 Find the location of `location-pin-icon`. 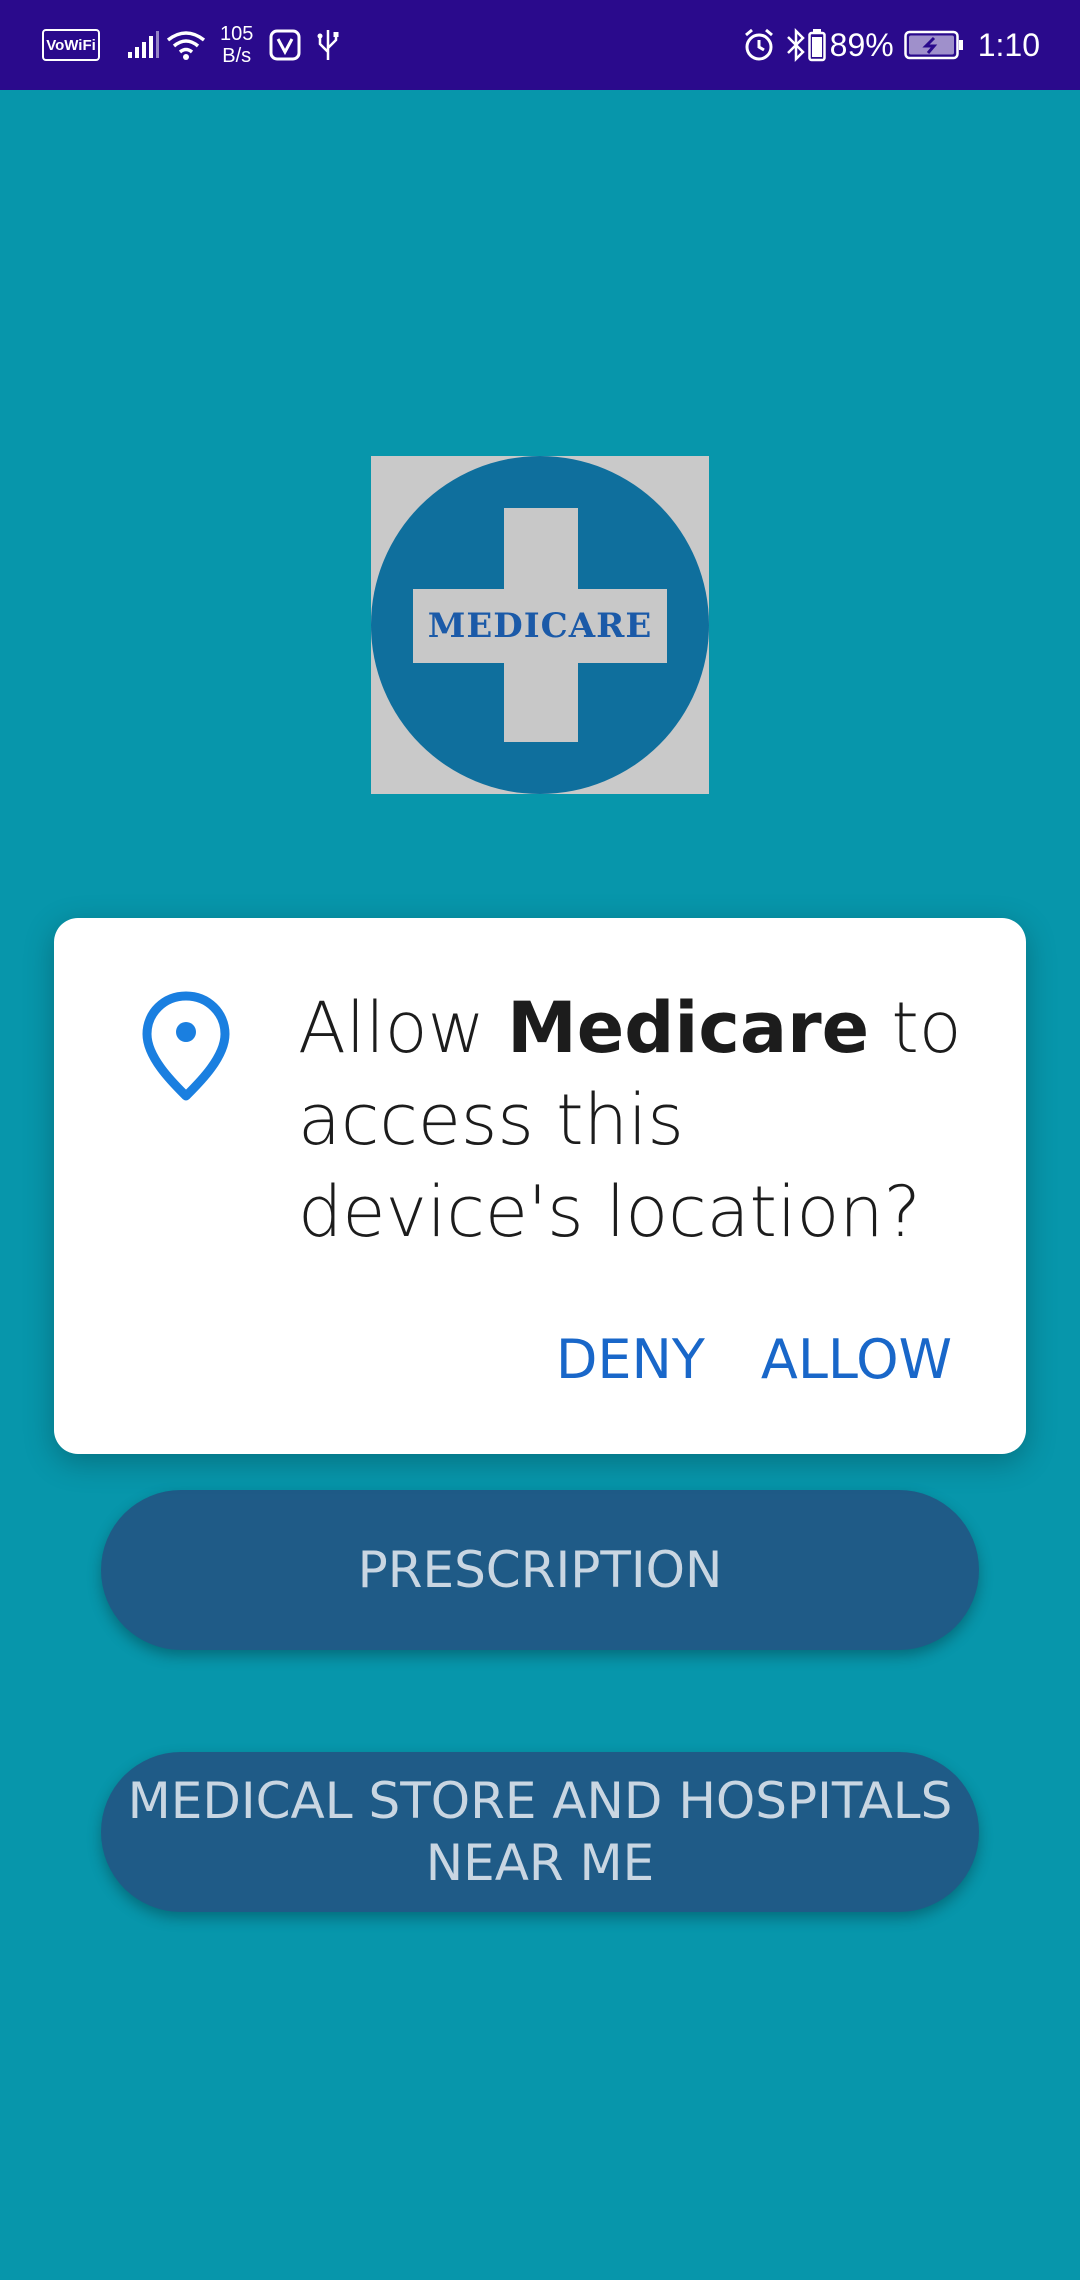

location-pin-icon is located at coordinates (186, 1046).